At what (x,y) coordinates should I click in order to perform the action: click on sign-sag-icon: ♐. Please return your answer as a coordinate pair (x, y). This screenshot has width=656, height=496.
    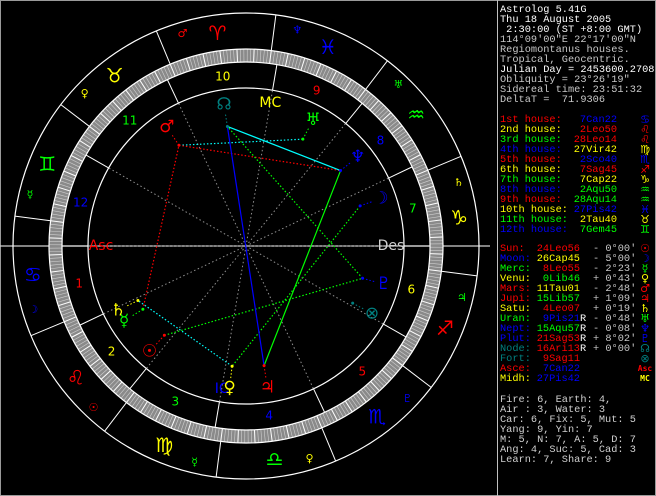
    Looking at the image, I should click on (445, 328).